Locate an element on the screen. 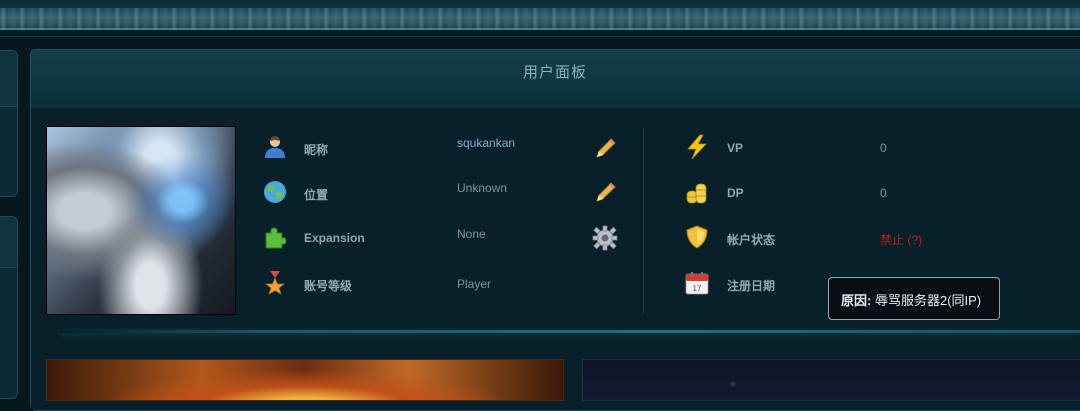 The image size is (1080, 411). vp-value: 0 is located at coordinates (883, 148).